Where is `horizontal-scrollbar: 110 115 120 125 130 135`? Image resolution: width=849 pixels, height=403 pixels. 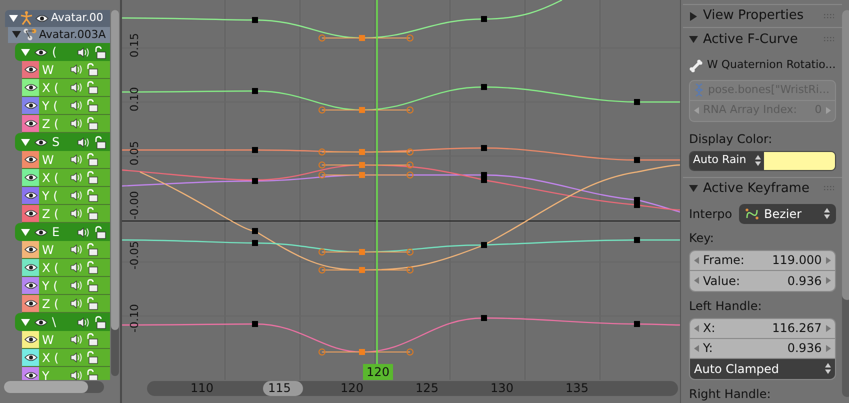 horizontal-scrollbar: 110 115 120 125 130 135 is located at coordinates (412, 388).